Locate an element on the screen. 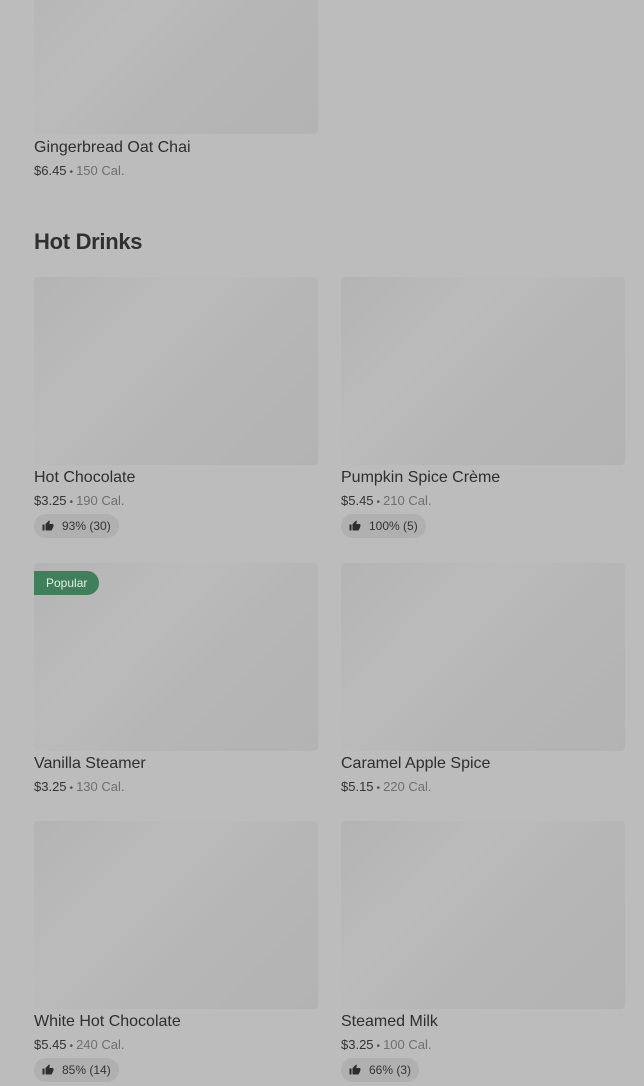 This screenshot has width=644, height=1086. item-meta: $6.45 • 150 Cal. is located at coordinates (79, 172).